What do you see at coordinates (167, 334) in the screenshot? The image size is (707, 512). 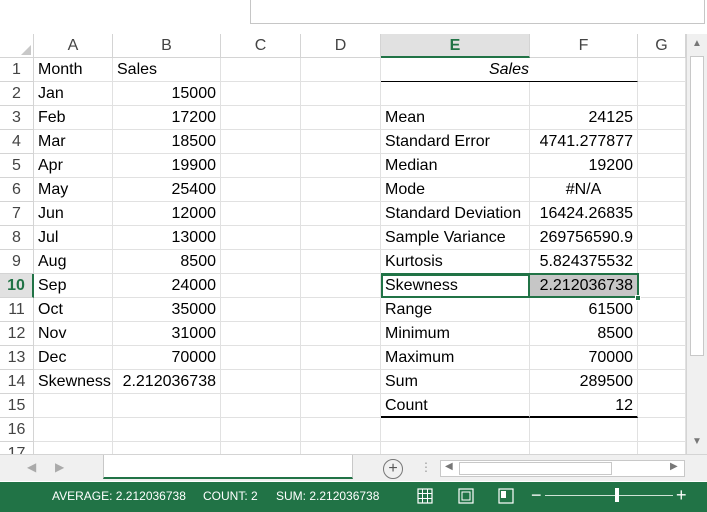 I see `cell-b12: 31000` at bounding box center [167, 334].